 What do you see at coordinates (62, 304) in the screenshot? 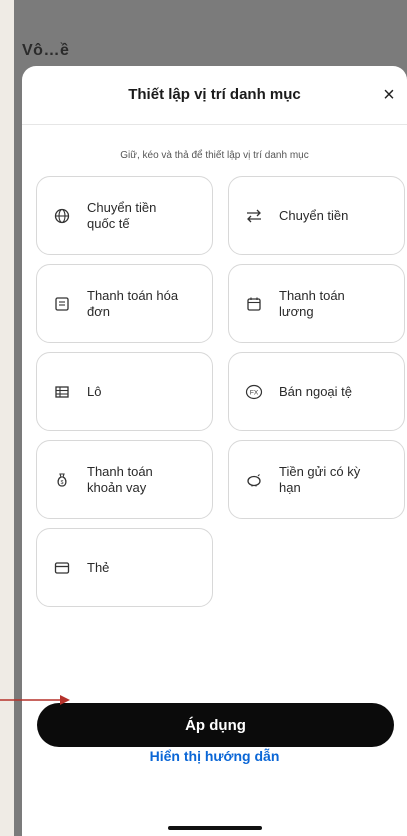
I see `bill-icon` at bounding box center [62, 304].